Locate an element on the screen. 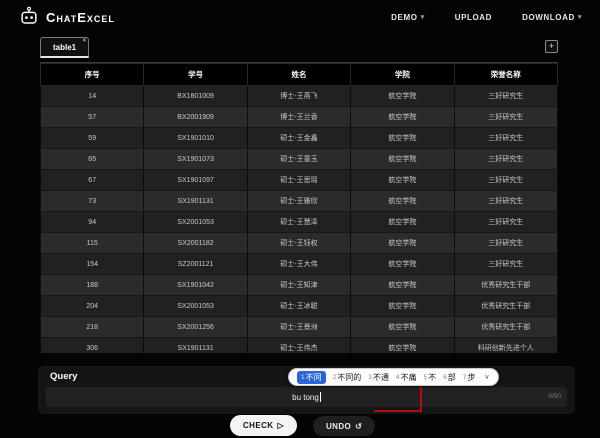 This screenshot has height=438, width=600. table-row: 188 SX1901042 硕士-王知津 航空学院 优秀研究生干部 is located at coordinates (299, 285).